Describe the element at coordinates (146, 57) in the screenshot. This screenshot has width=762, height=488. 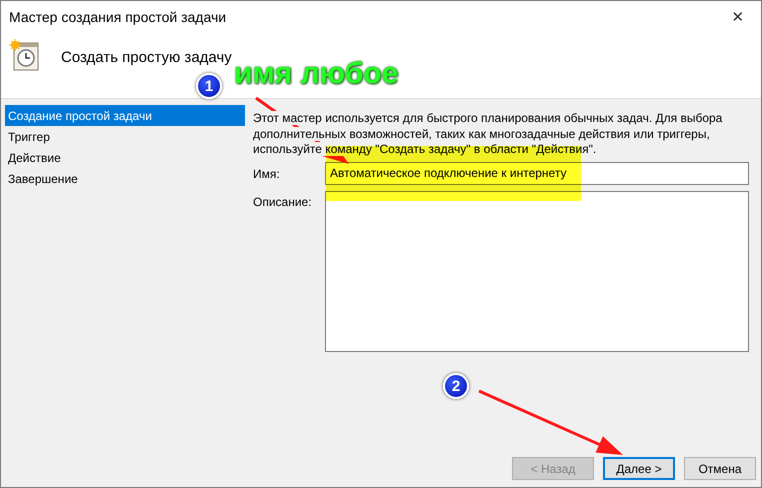
I see `wizard-title: Создать простую задачу` at that location.